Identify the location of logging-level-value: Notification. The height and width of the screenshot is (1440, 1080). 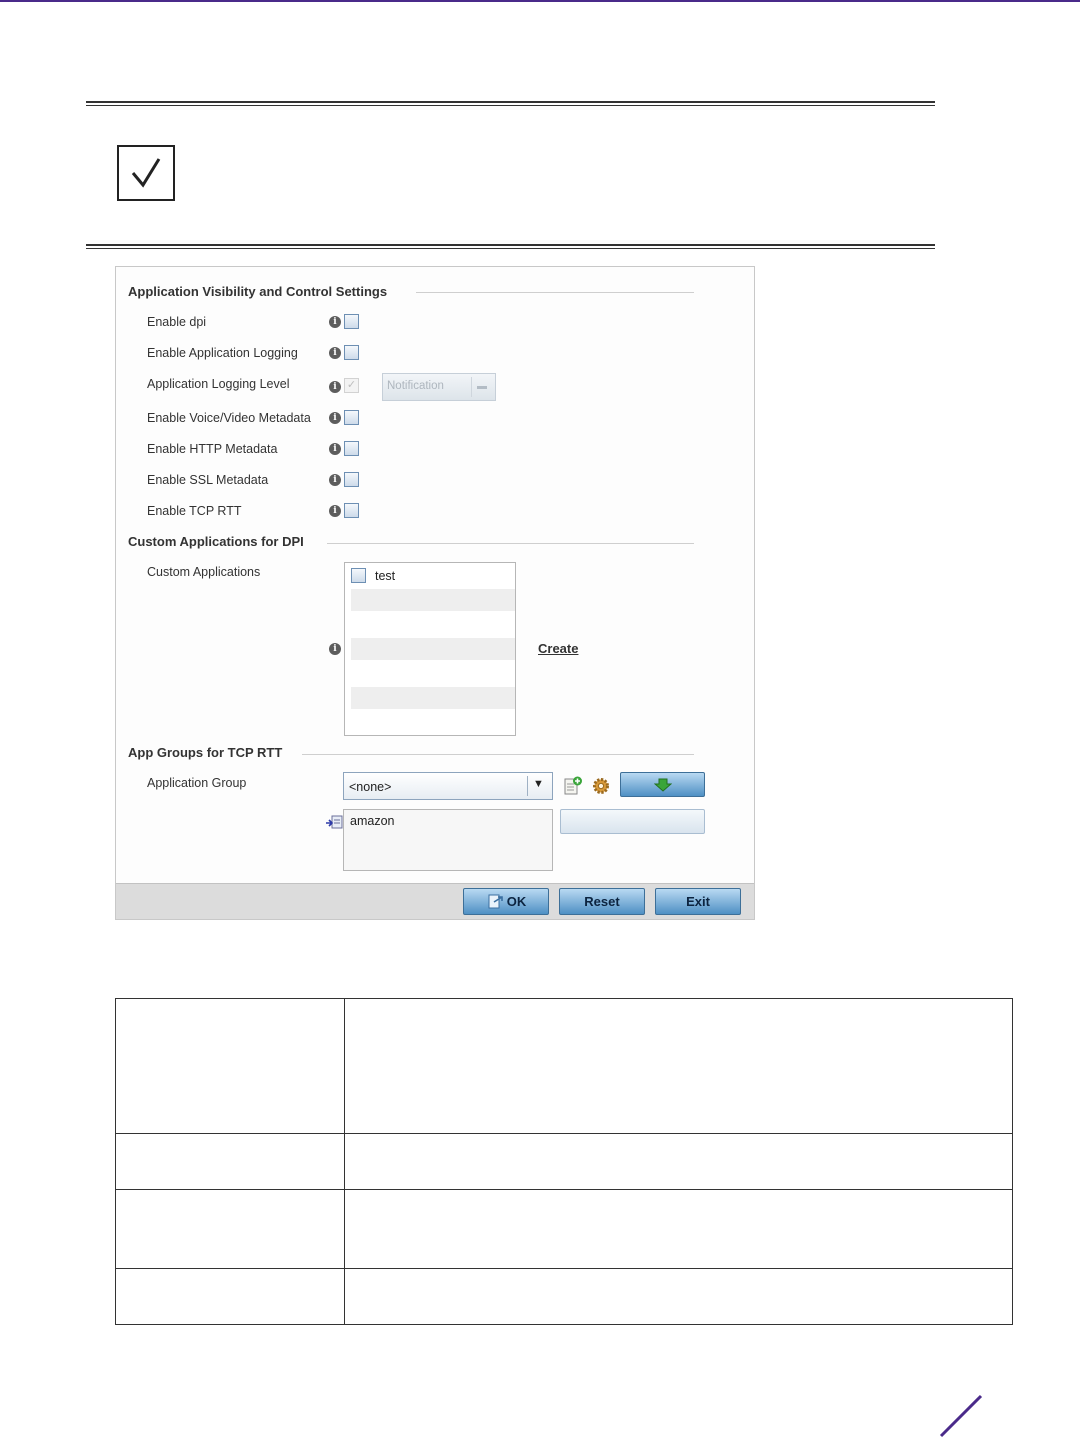
(415, 386).